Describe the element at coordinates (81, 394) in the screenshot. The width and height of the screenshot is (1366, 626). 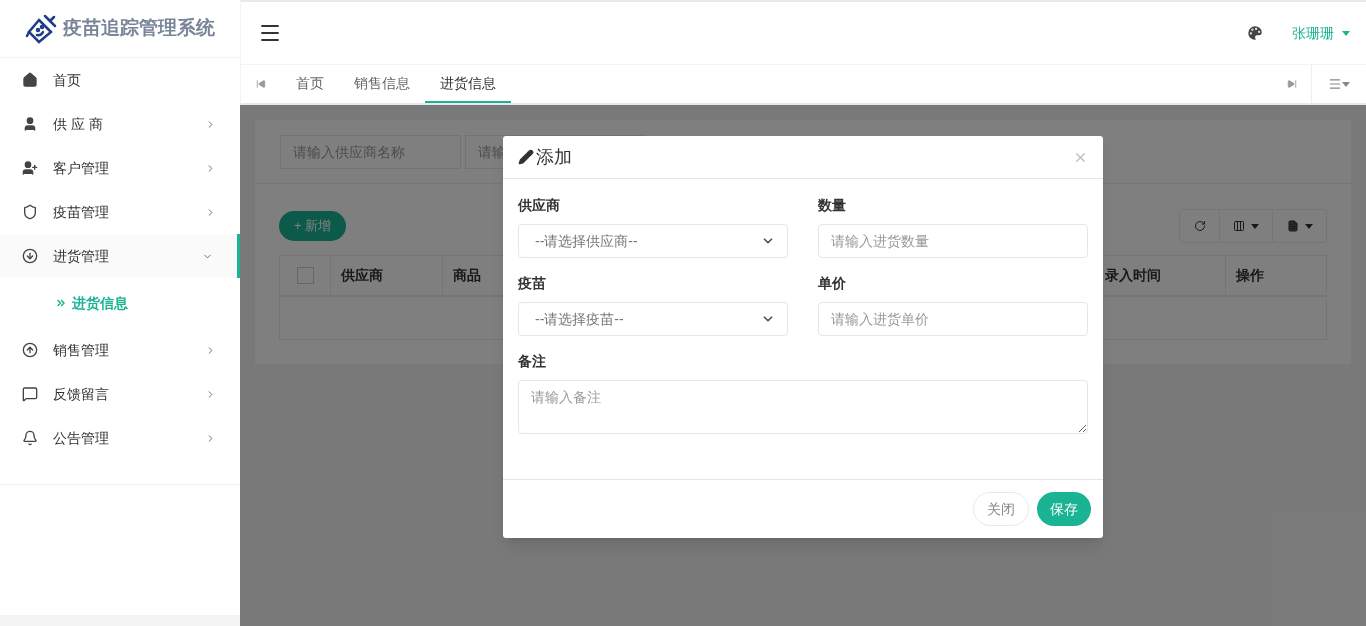
I see `menu-label: 反馈留言` at that location.